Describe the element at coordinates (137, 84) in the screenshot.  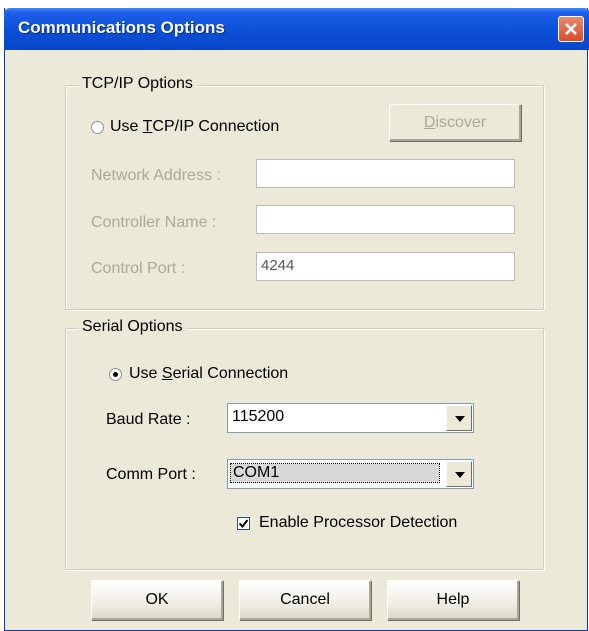
I see `tcpip-options-legend: TCP/IP Options` at that location.